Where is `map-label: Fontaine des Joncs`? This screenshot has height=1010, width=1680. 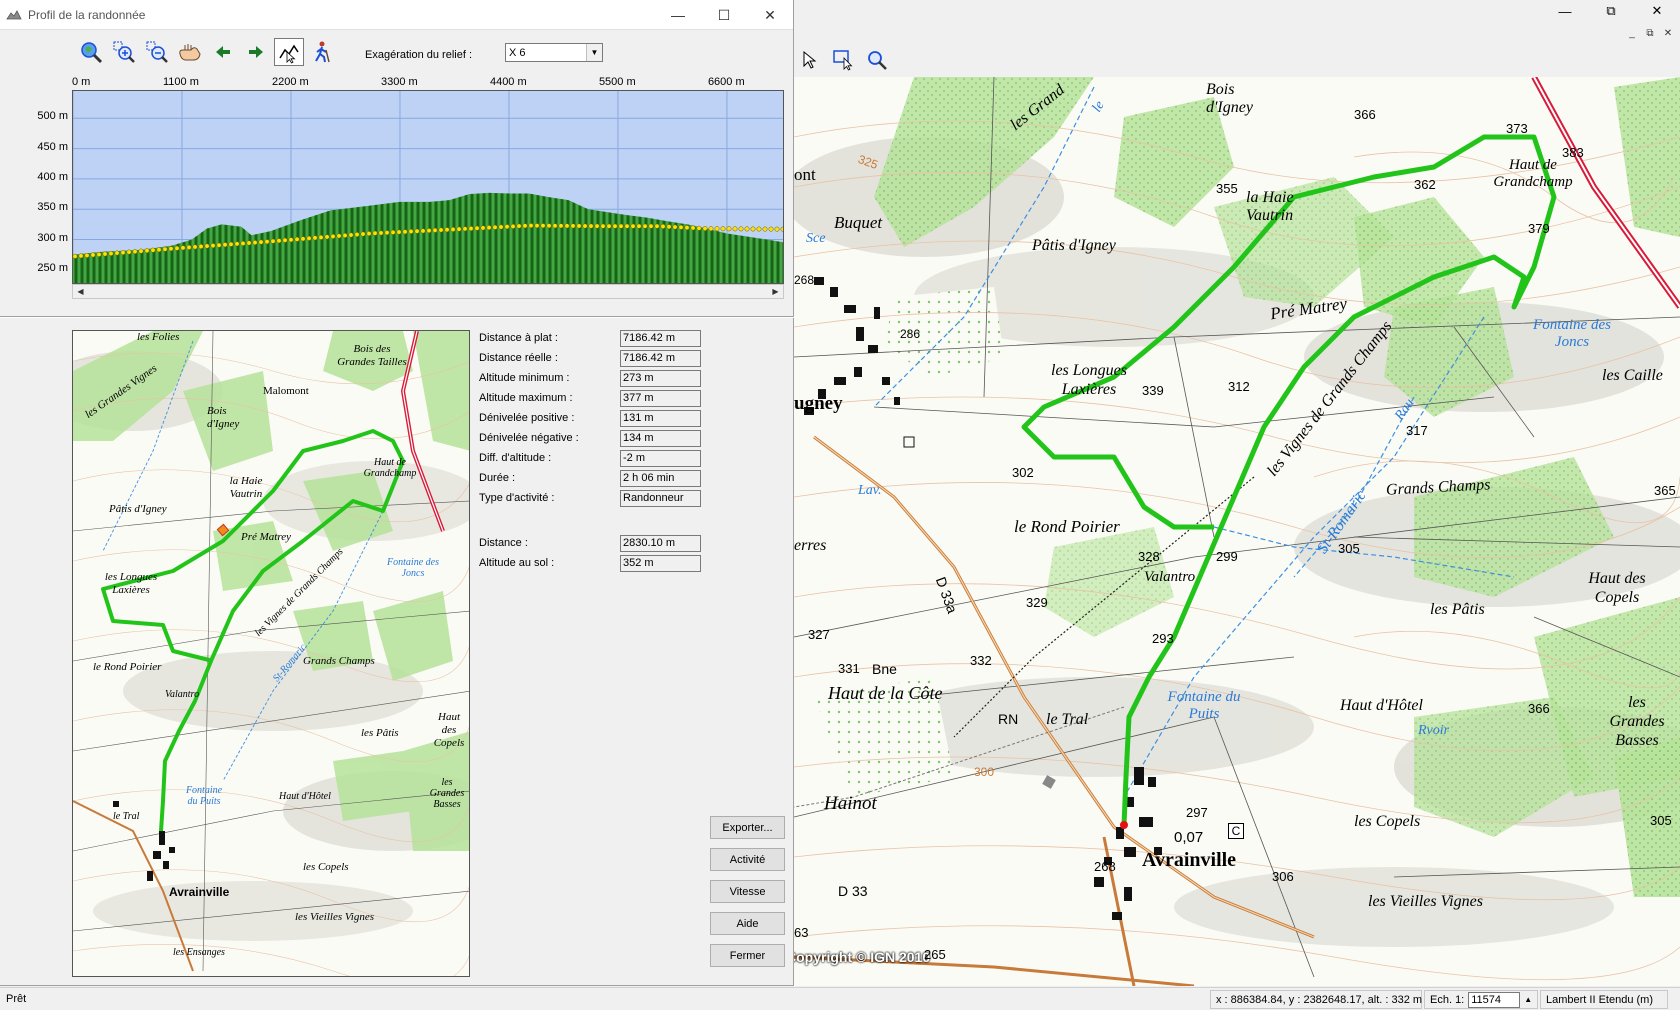
map-label: Fontaine des Joncs is located at coordinates (1572, 333).